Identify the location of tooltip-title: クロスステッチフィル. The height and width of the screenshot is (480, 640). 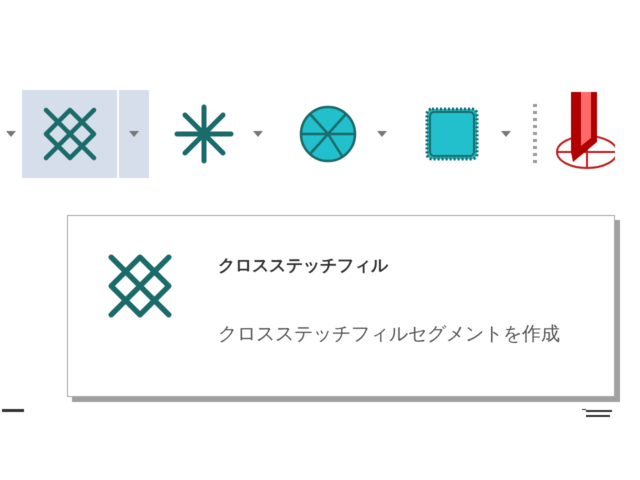
(304, 266).